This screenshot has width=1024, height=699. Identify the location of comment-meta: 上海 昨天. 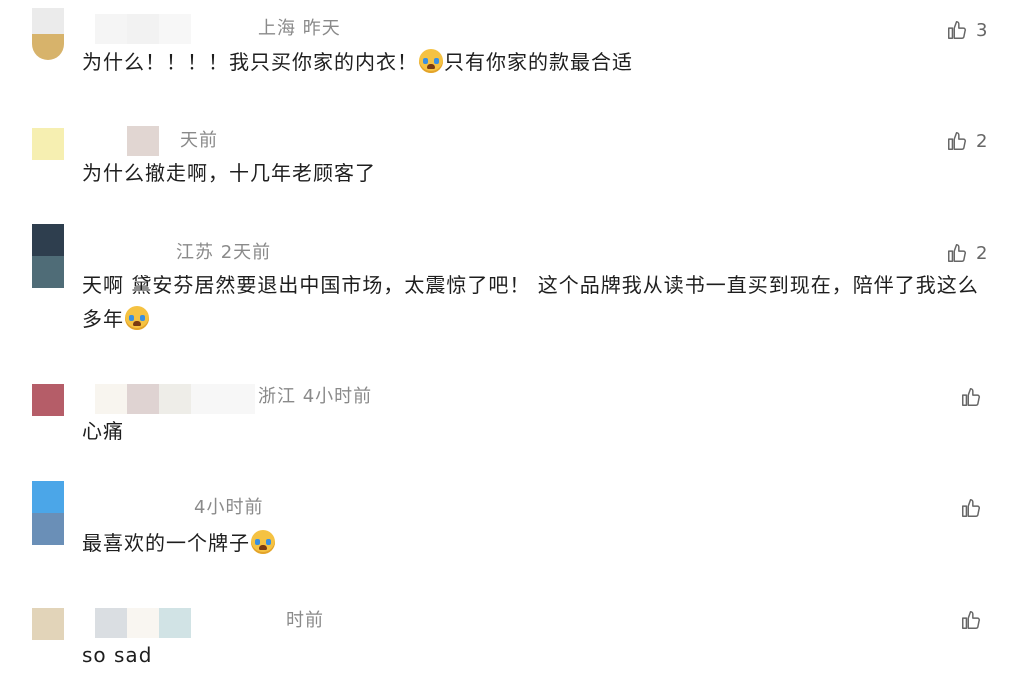
(299, 28).